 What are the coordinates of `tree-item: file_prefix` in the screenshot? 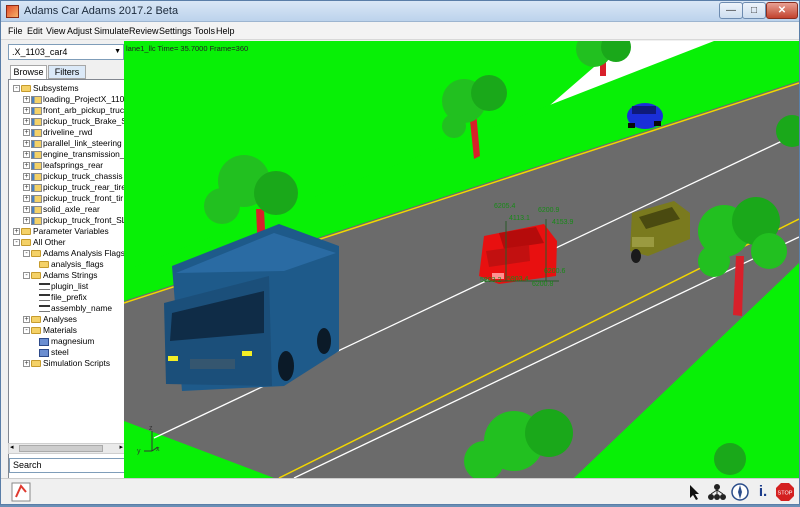 It's located at (60, 297).